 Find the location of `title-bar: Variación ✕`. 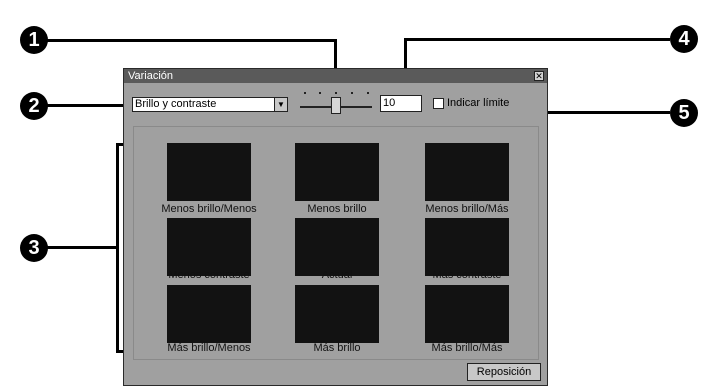

title-bar: Variación ✕ is located at coordinates (335, 76).